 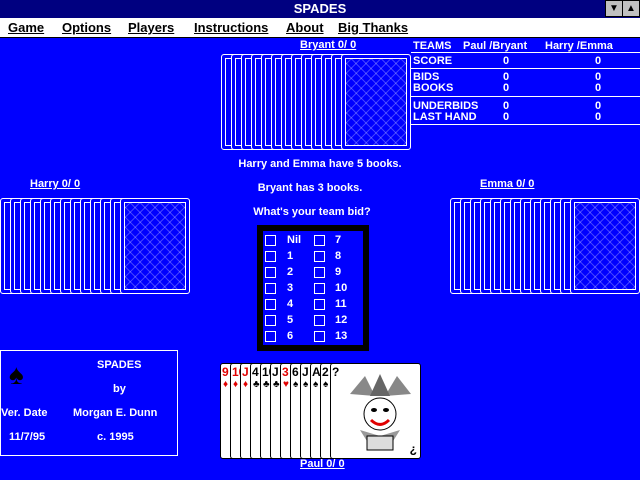 I want to click on last-hand-label: LAST HAND, so click(x=445, y=117).